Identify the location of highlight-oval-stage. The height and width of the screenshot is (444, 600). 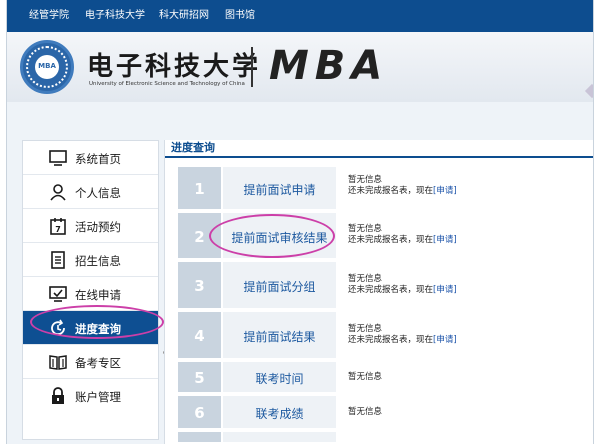
(272, 236).